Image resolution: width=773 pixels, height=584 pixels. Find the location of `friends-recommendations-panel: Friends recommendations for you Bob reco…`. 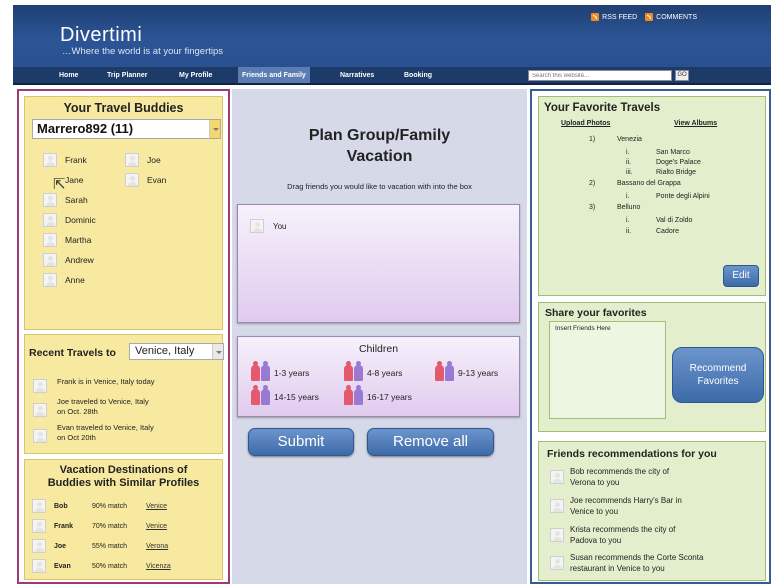

friends-recommendations-panel: Friends recommendations for you Bob reco… is located at coordinates (652, 511).